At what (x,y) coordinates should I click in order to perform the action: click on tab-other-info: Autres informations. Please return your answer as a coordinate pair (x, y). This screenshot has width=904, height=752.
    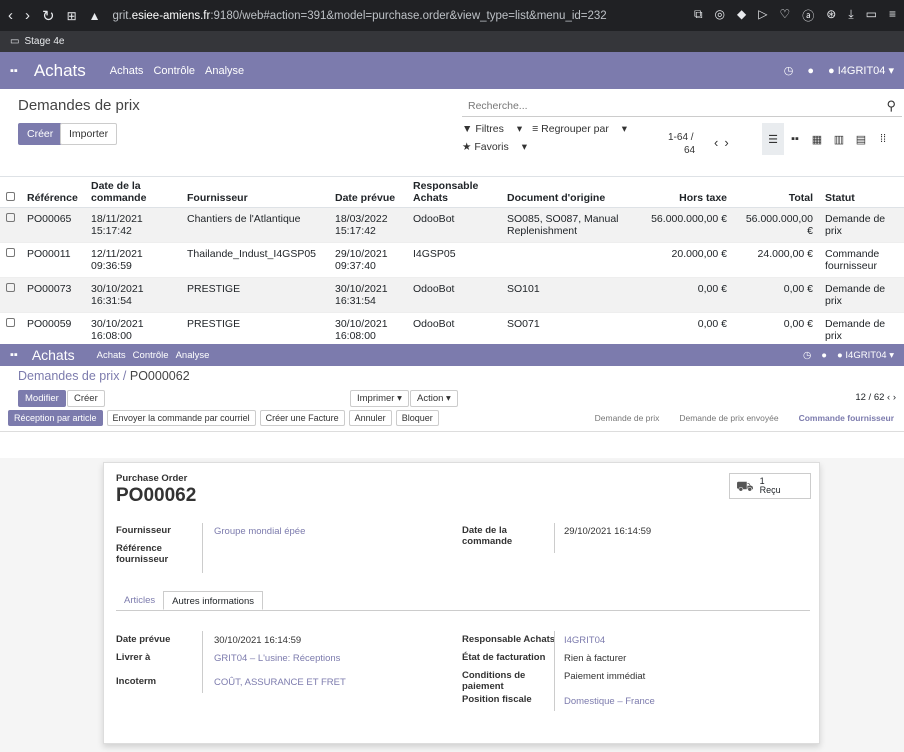
    Looking at the image, I should click on (213, 600).